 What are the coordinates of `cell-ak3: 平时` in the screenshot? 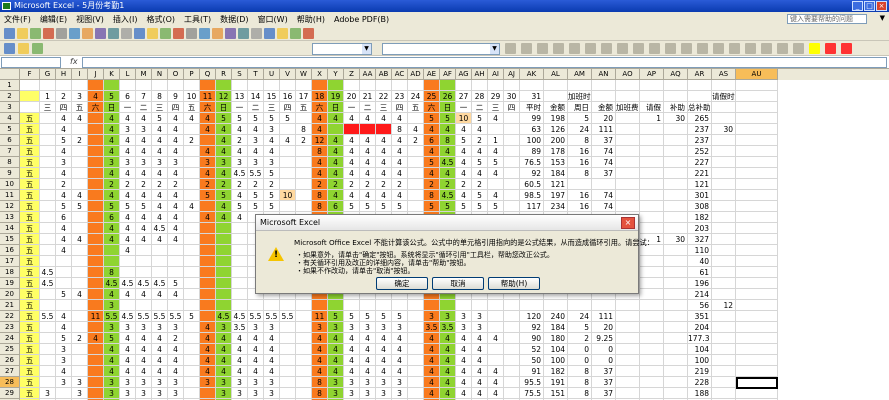 It's located at (532, 107).